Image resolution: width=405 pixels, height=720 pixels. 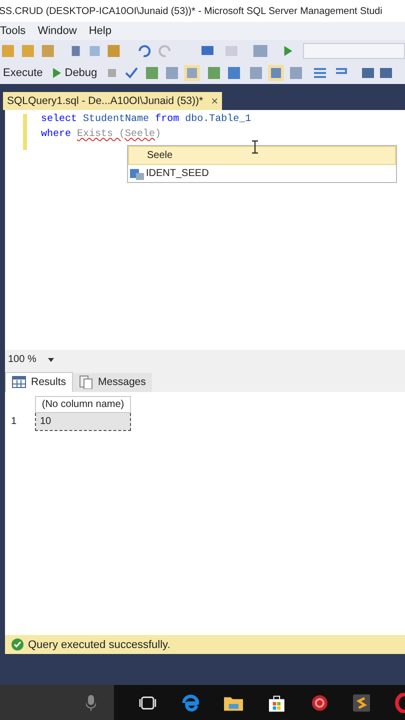 What do you see at coordinates (17, 644) in the screenshot?
I see `check-icon` at bounding box center [17, 644].